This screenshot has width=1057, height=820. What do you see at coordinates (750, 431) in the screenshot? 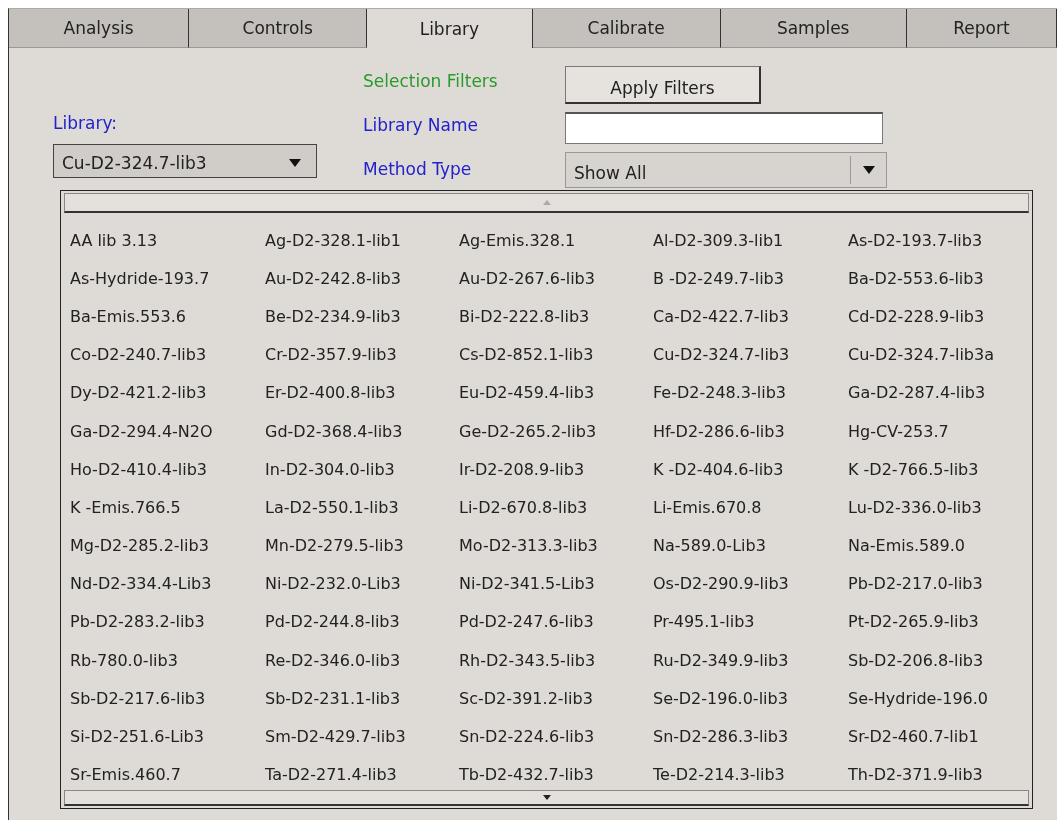
I see `library-option: Hf-D2-286.6-lib3` at bounding box center [750, 431].